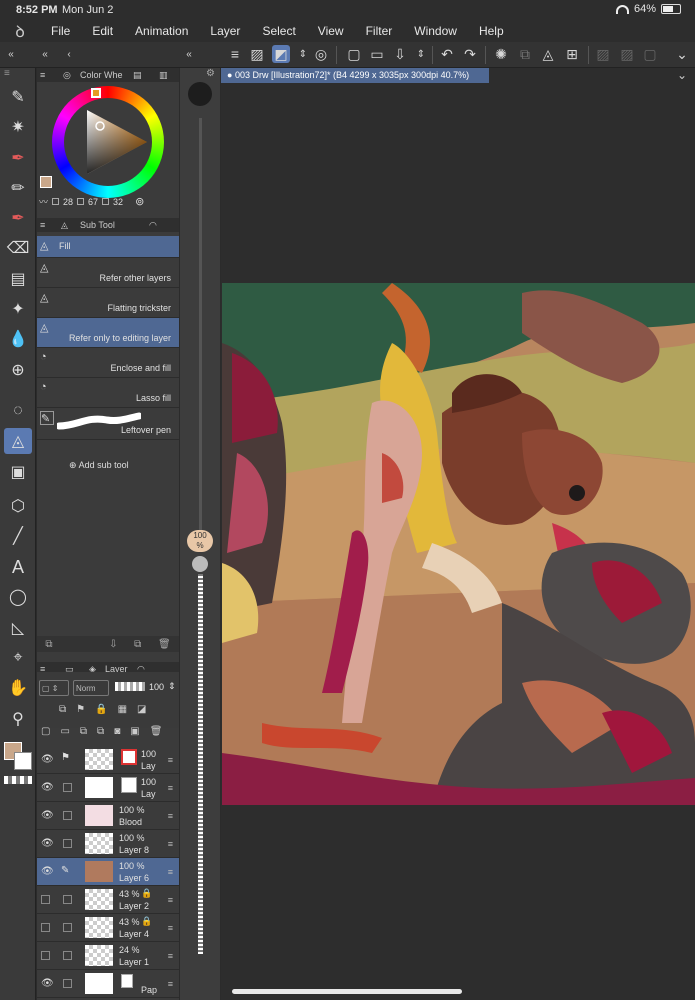  What do you see at coordinates (23, 761) in the screenshot?
I see `sub-color-swatch` at bounding box center [23, 761].